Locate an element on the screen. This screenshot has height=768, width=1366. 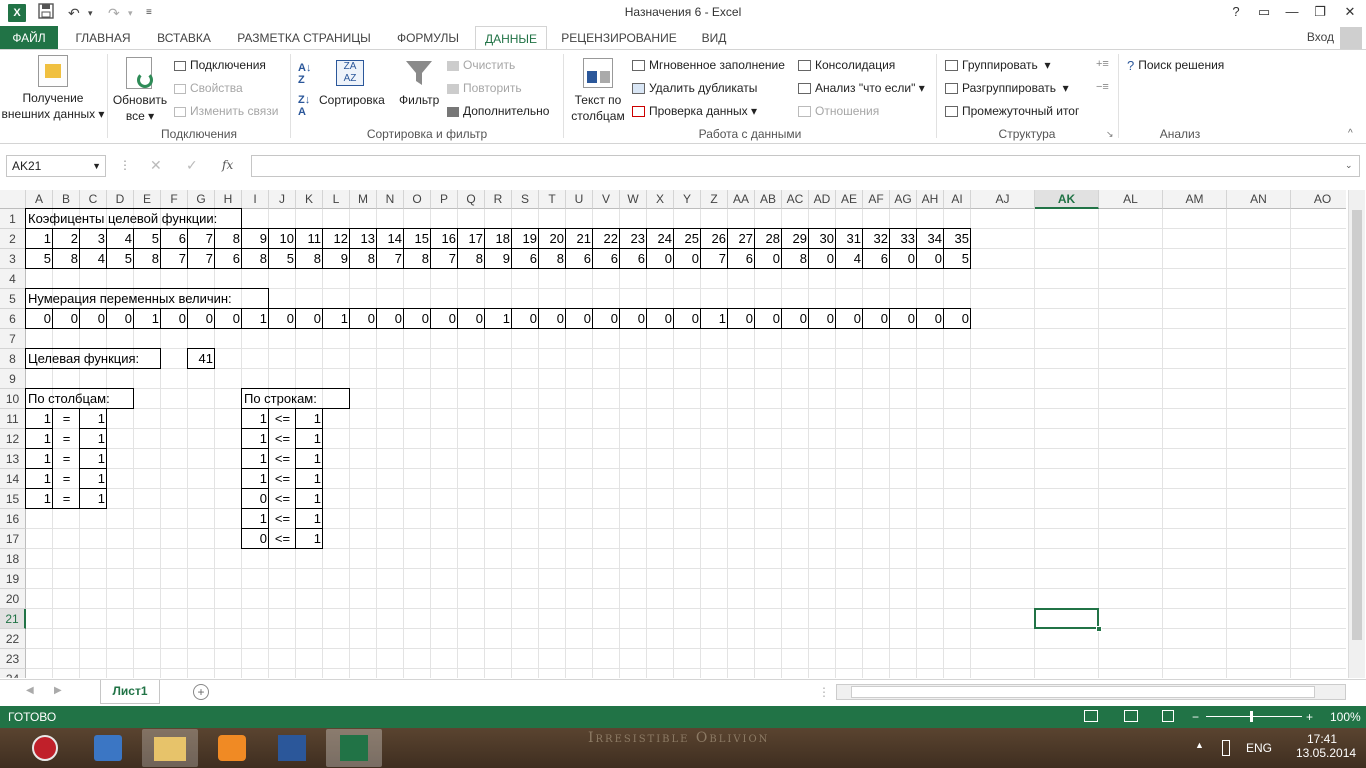
column-header: I is located at coordinates (255, 199).